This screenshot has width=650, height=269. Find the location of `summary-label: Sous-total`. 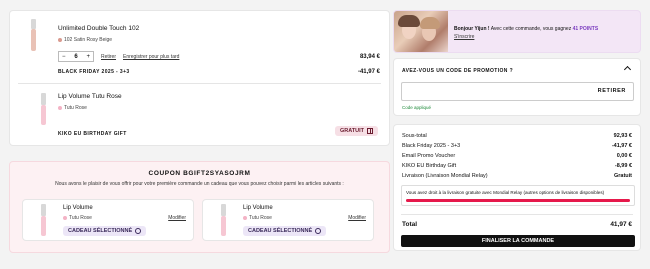

summary-label: Sous-total is located at coordinates (414, 136).